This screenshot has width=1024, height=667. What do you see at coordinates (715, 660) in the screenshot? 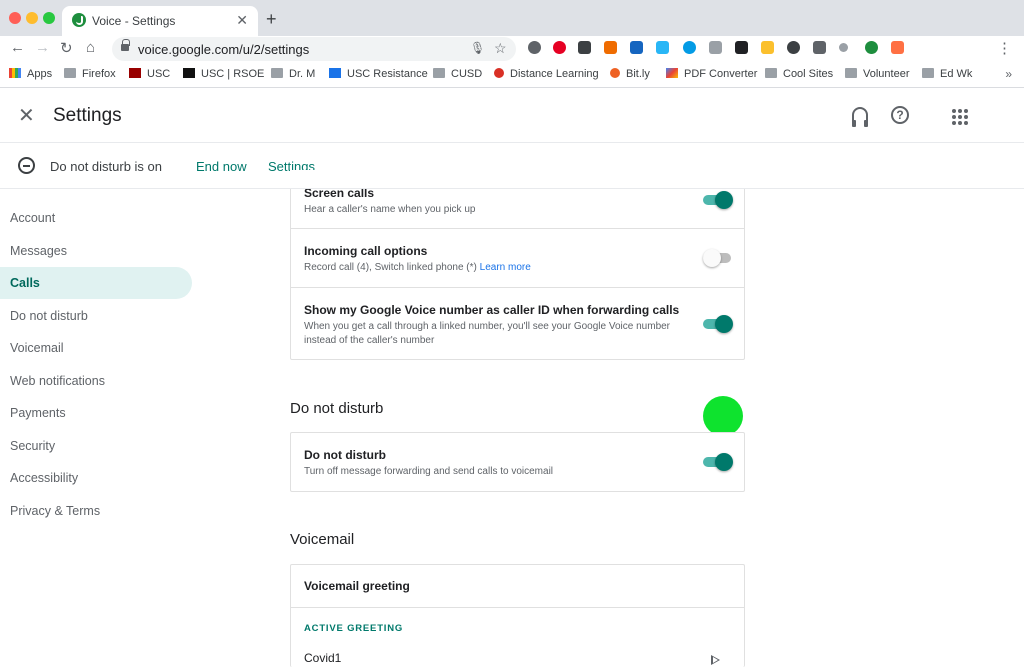
I see `play-icon` at bounding box center [715, 660].